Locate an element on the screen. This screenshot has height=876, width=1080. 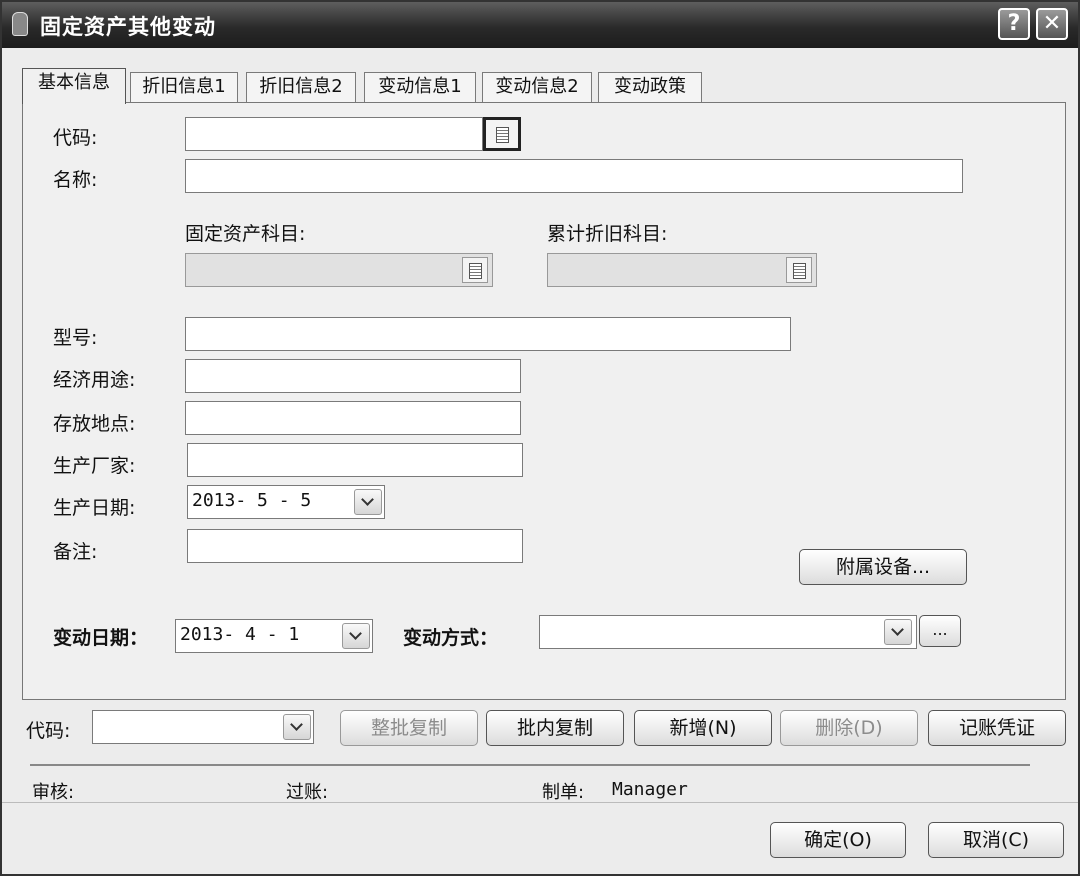
toolbar-code-label: 代码: is located at coordinates (48, 731).